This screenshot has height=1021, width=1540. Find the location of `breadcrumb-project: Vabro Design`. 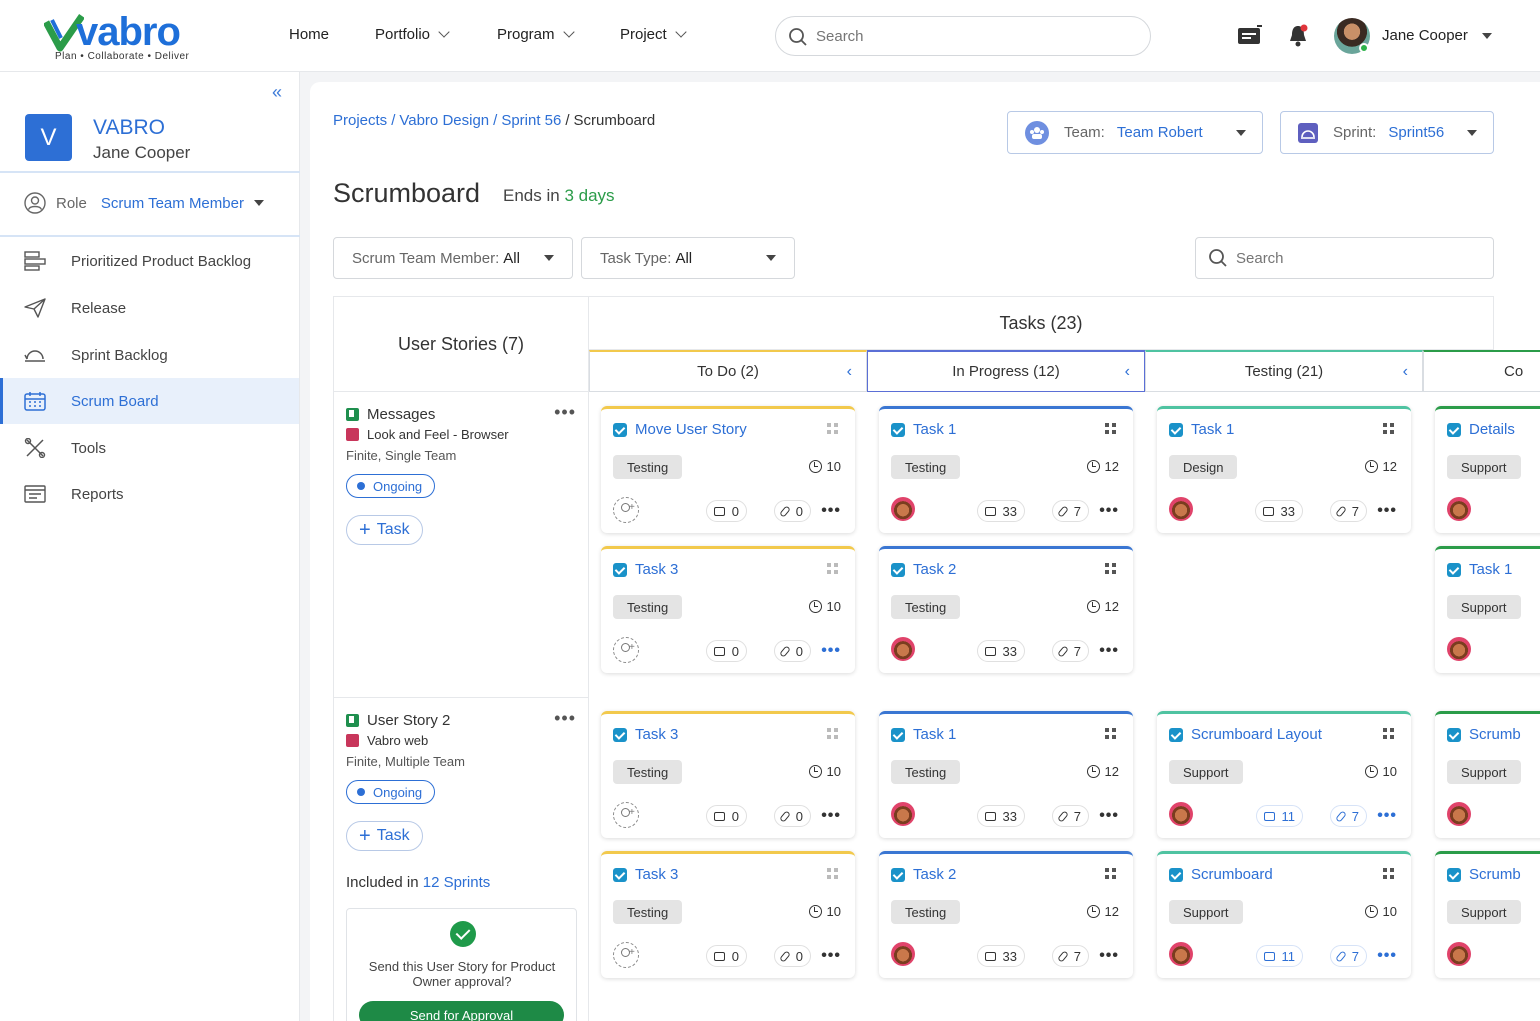

breadcrumb-project: Vabro Design is located at coordinates (444, 120).